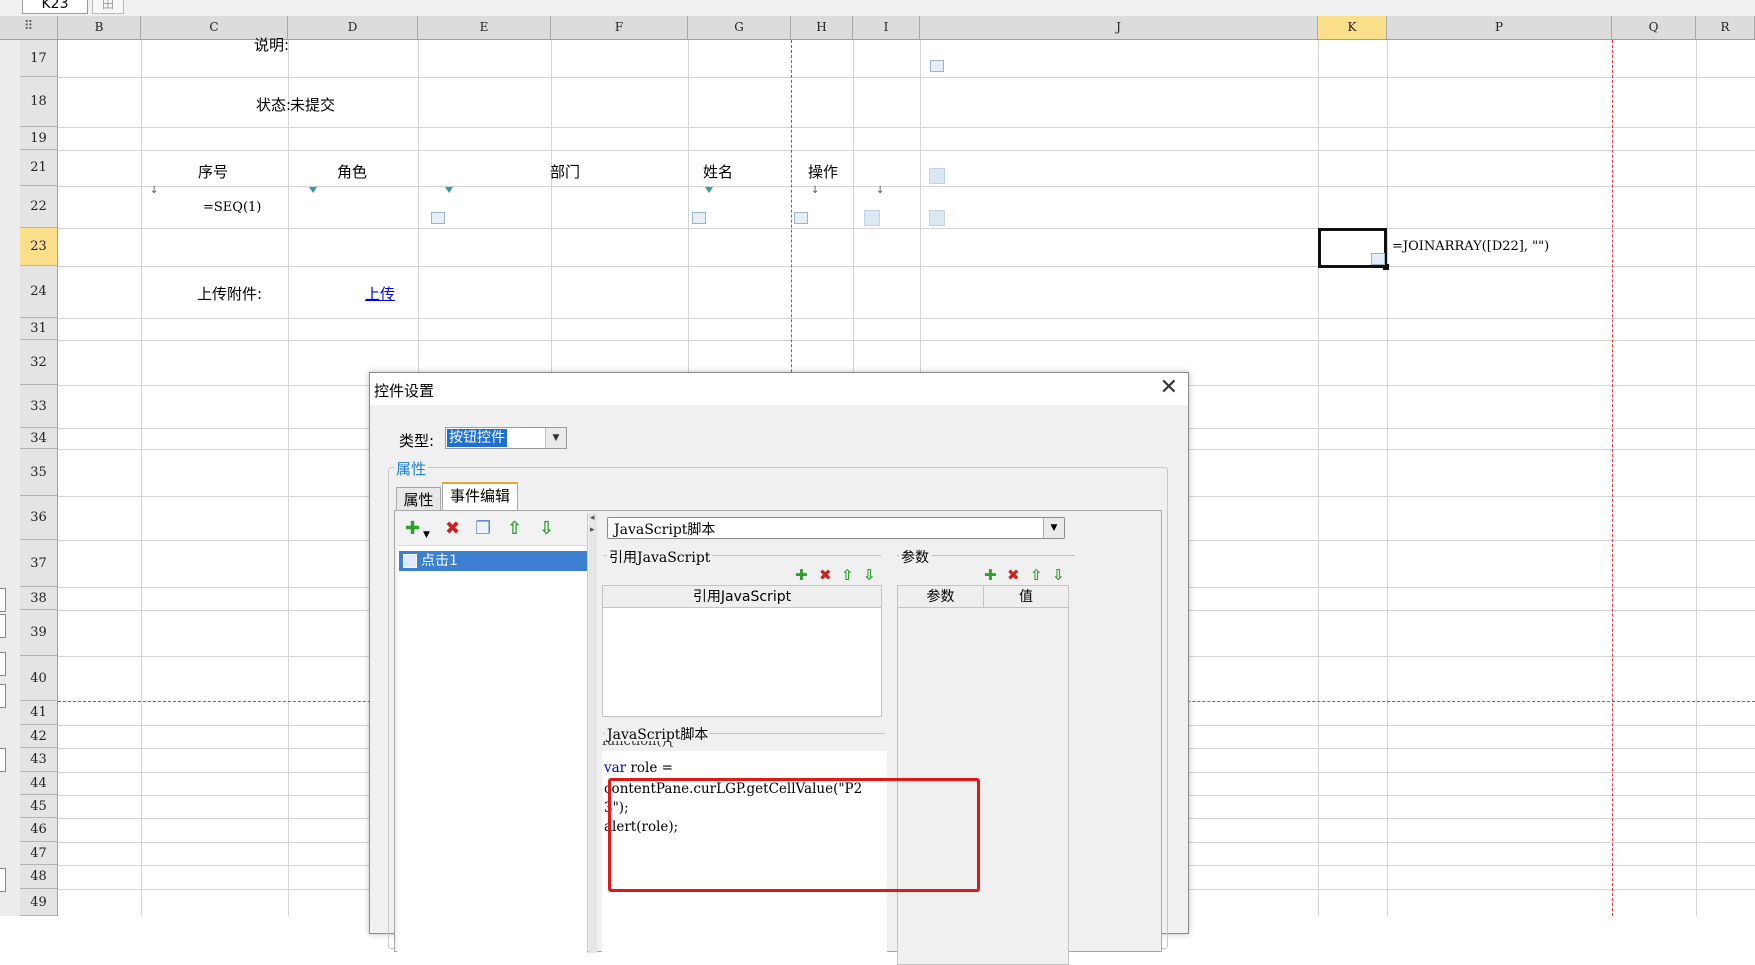 The height and width of the screenshot is (965, 1755). What do you see at coordinates (55, 7) in the screenshot?
I see `name-box: K23` at bounding box center [55, 7].